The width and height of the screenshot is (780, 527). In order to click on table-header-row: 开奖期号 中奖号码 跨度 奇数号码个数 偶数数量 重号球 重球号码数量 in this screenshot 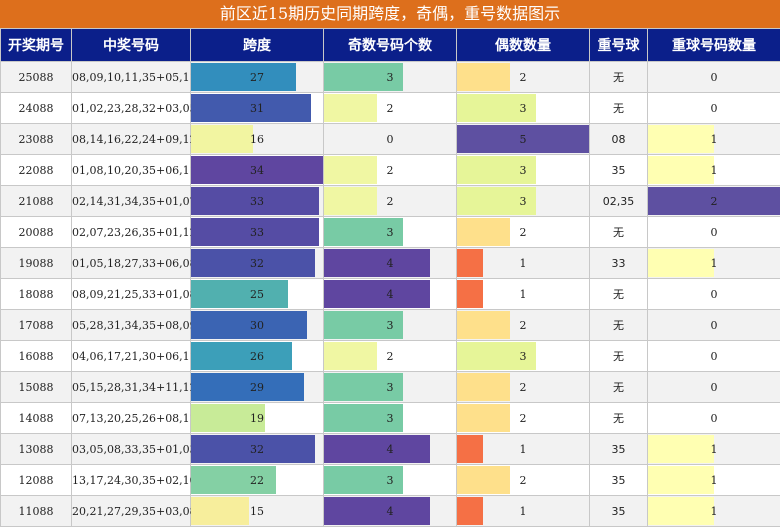, I will do `click(390, 45)`.